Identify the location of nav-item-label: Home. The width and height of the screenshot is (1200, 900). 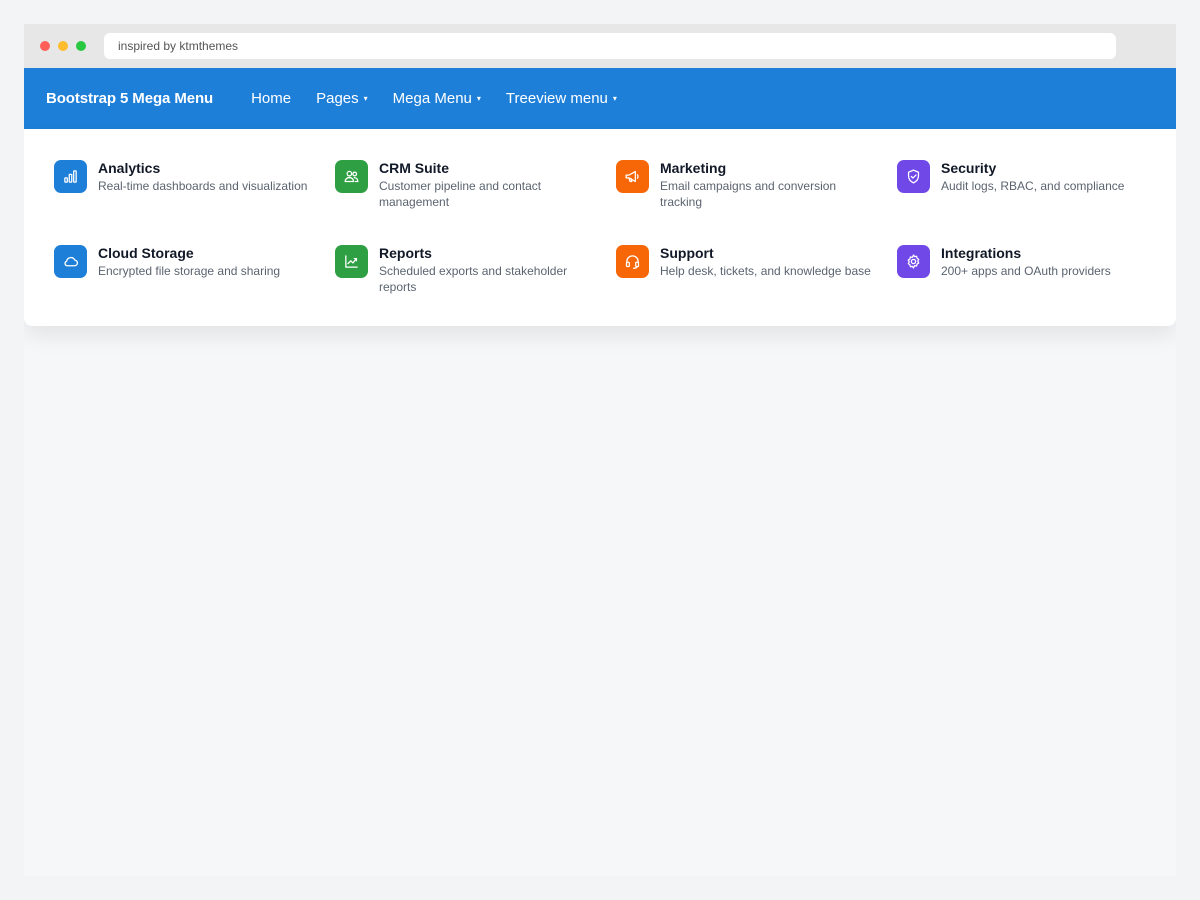
(271, 98).